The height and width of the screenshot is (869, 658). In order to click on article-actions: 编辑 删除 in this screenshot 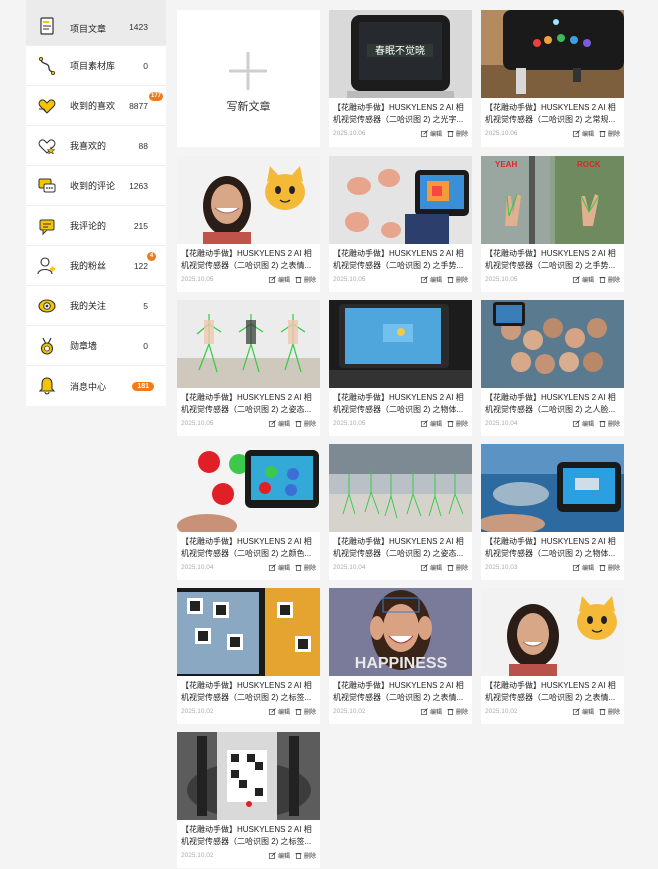, I will do `click(444, 567)`.